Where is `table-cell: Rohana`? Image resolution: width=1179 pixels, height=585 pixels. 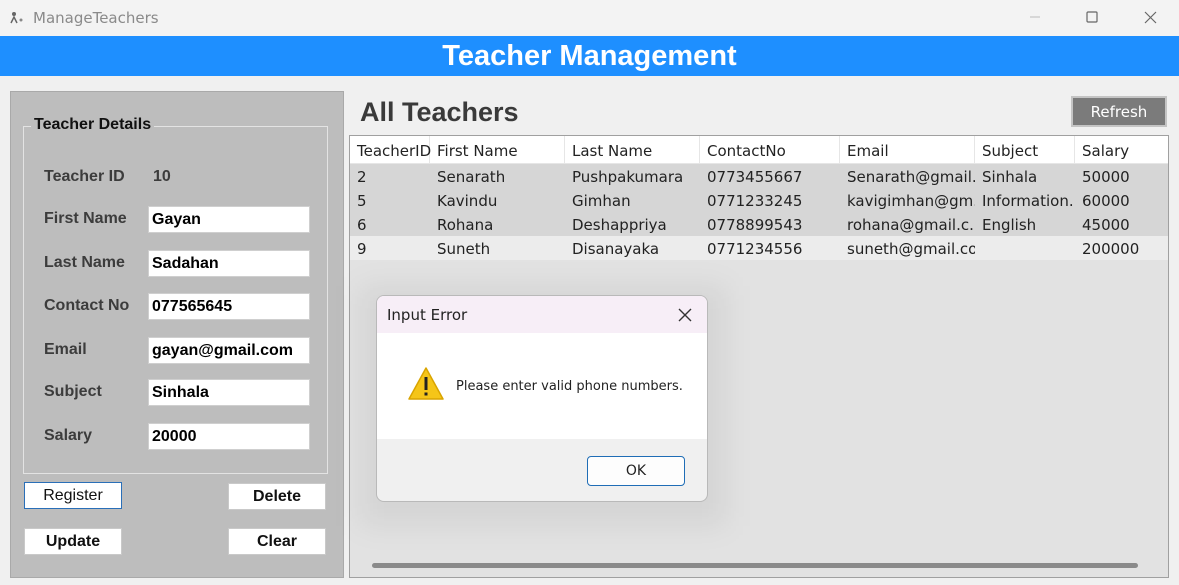
table-cell: Rohana is located at coordinates (465, 225).